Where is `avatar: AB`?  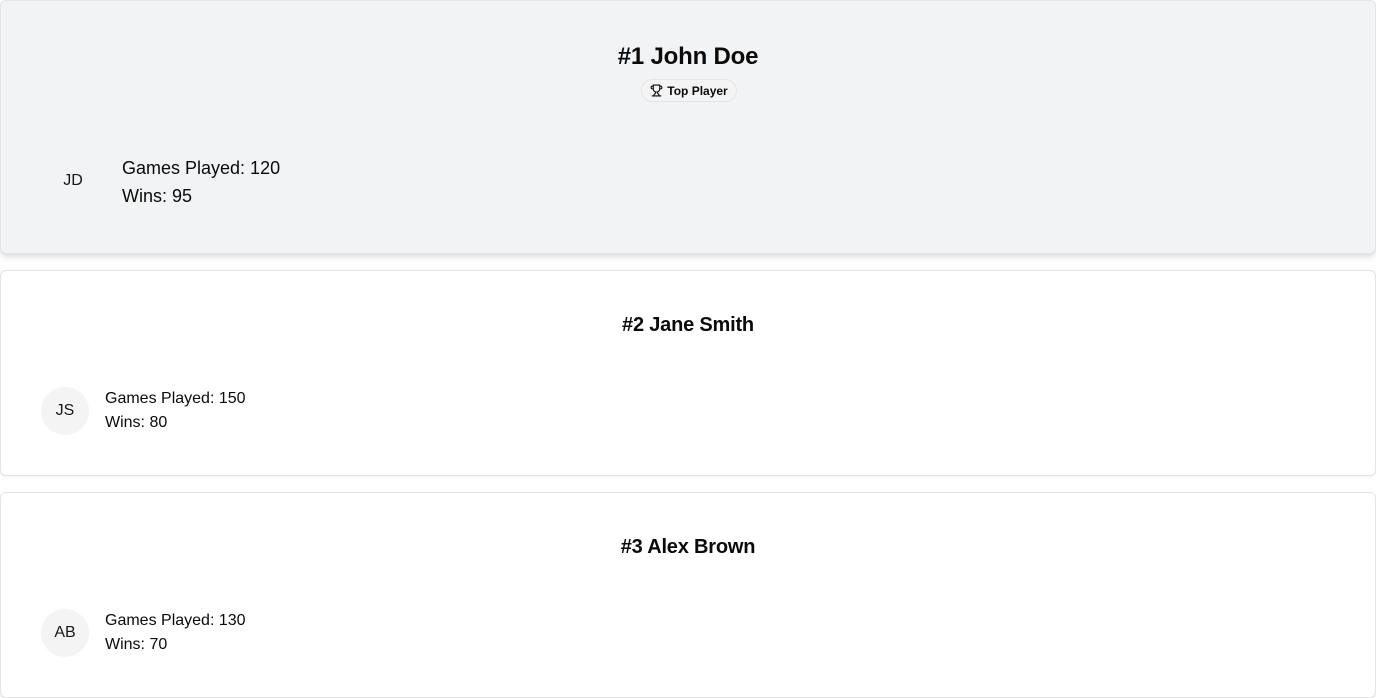 avatar: AB is located at coordinates (65, 633).